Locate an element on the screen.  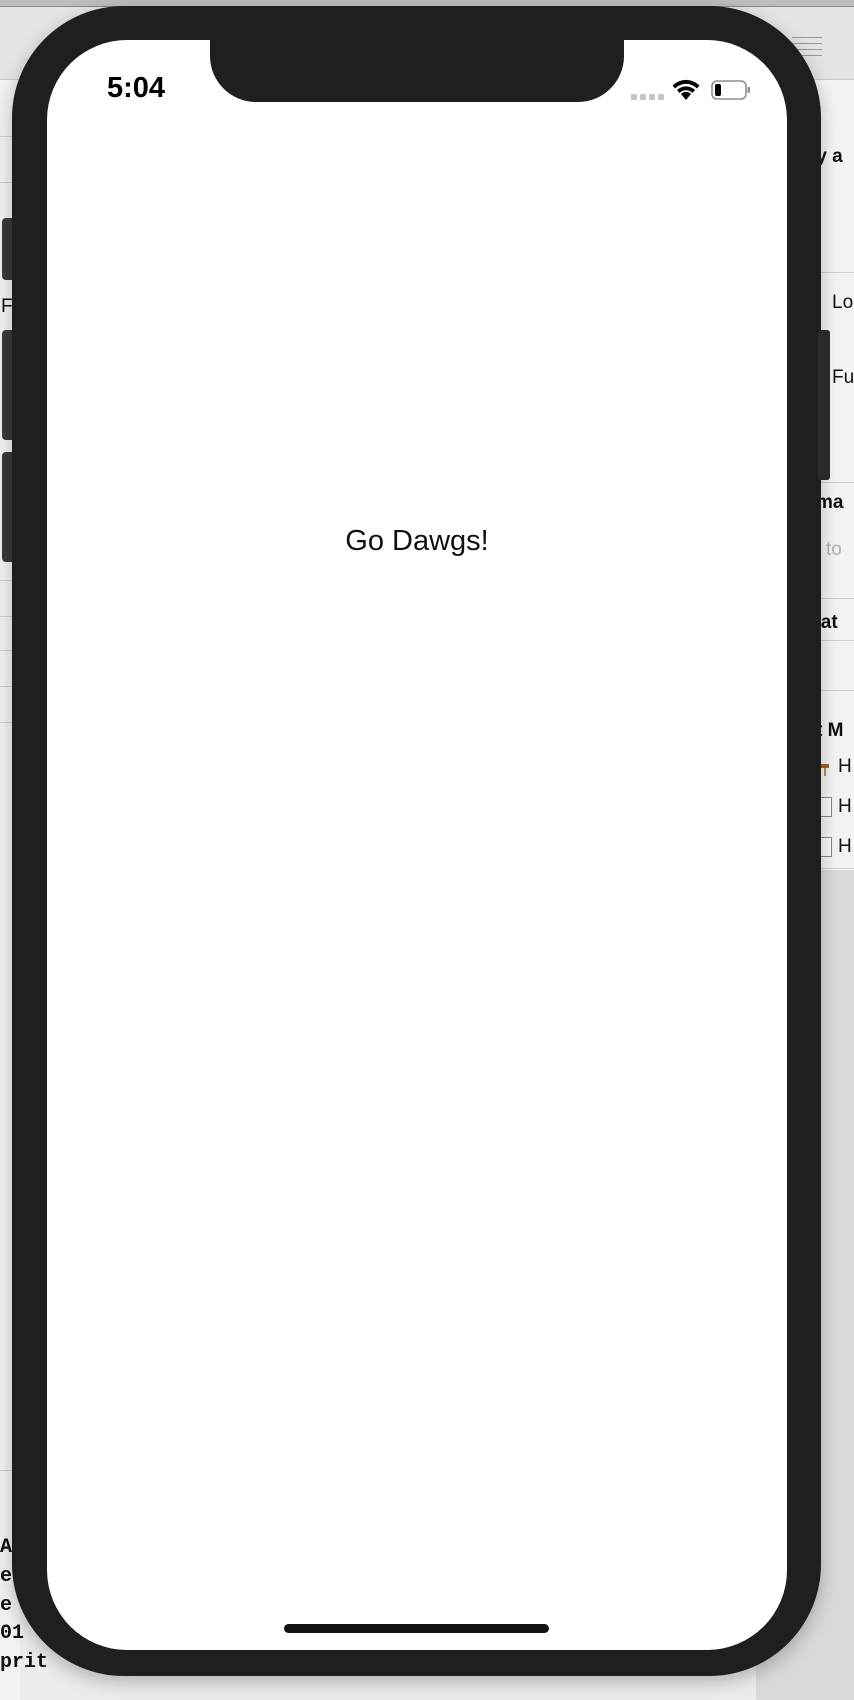
inspector-field: Fu is located at coordinates (843, 377).